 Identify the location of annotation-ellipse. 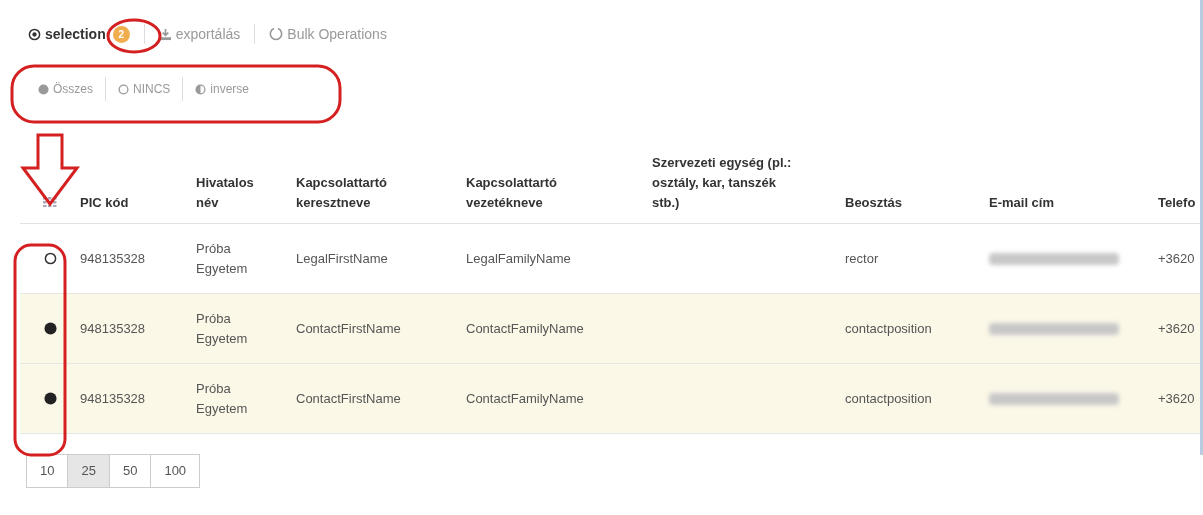
(134, 36).